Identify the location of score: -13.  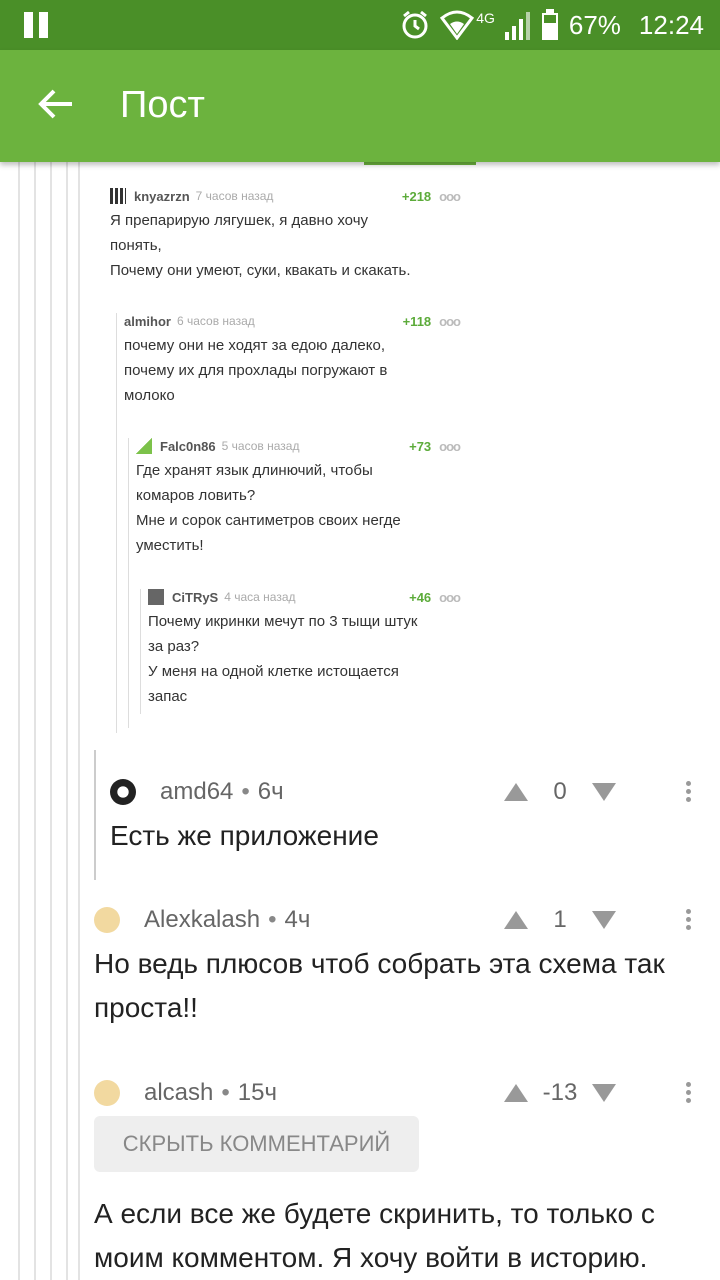
(560, 1092).